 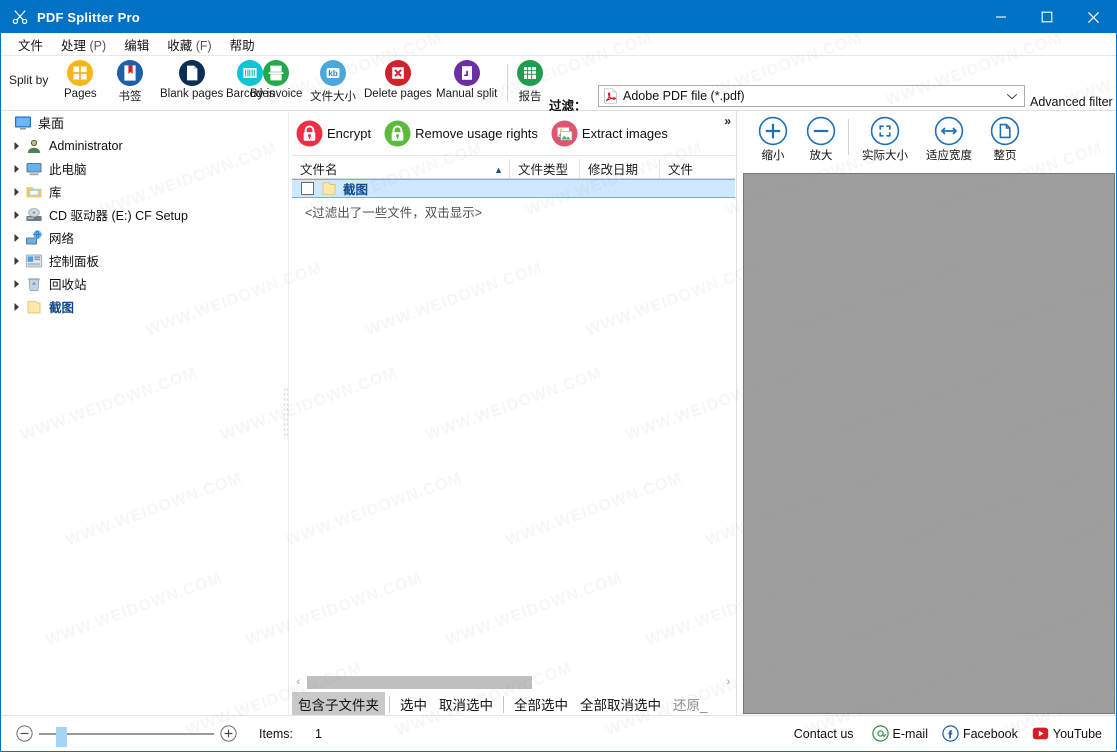 I want to click on selection-toolbar: 包含子文件夹 选中 取消选中 全部选中 全部取消选中 还原_, so click(x=513, y=704).